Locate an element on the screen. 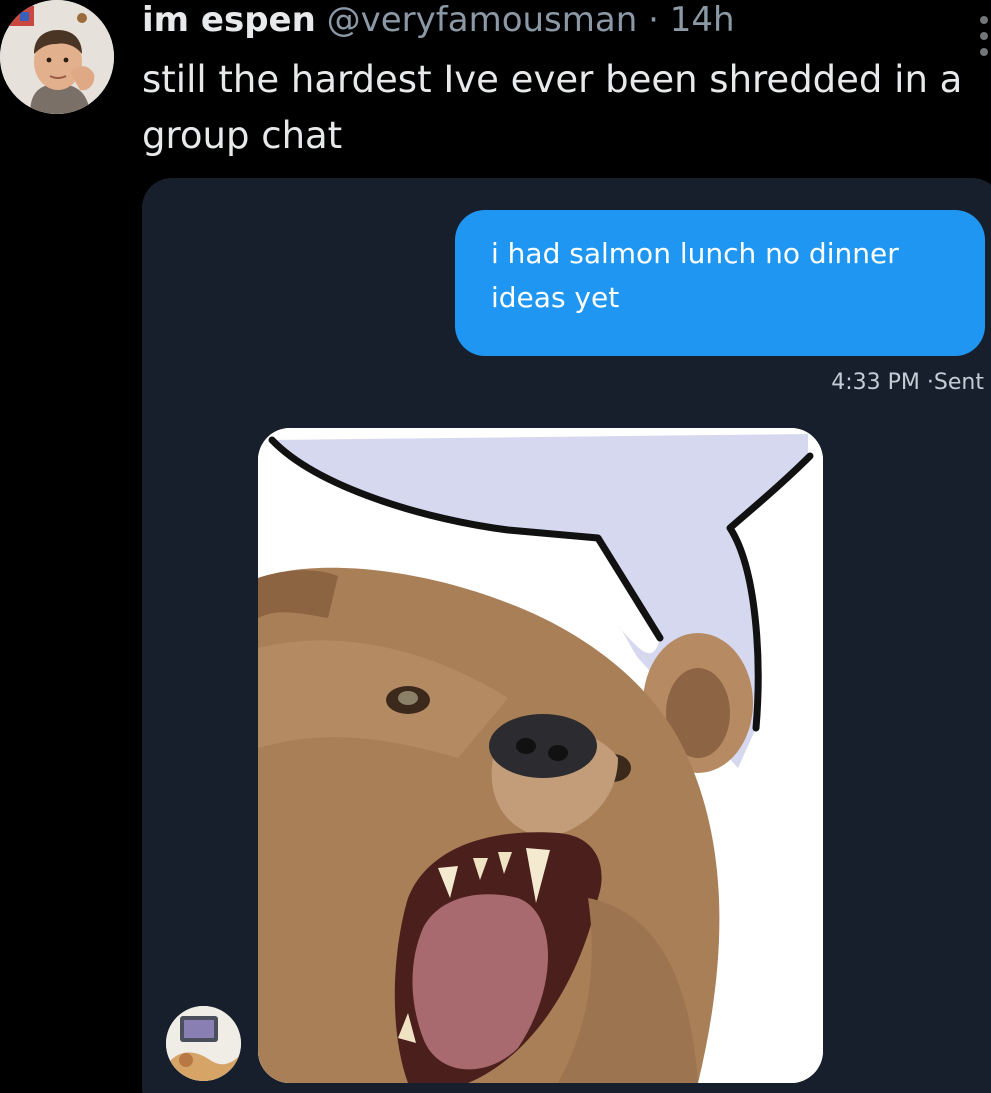 Image resolution: width=991 pixels, height=1093 pixels. author-photo is located at coordinates (57, 57).